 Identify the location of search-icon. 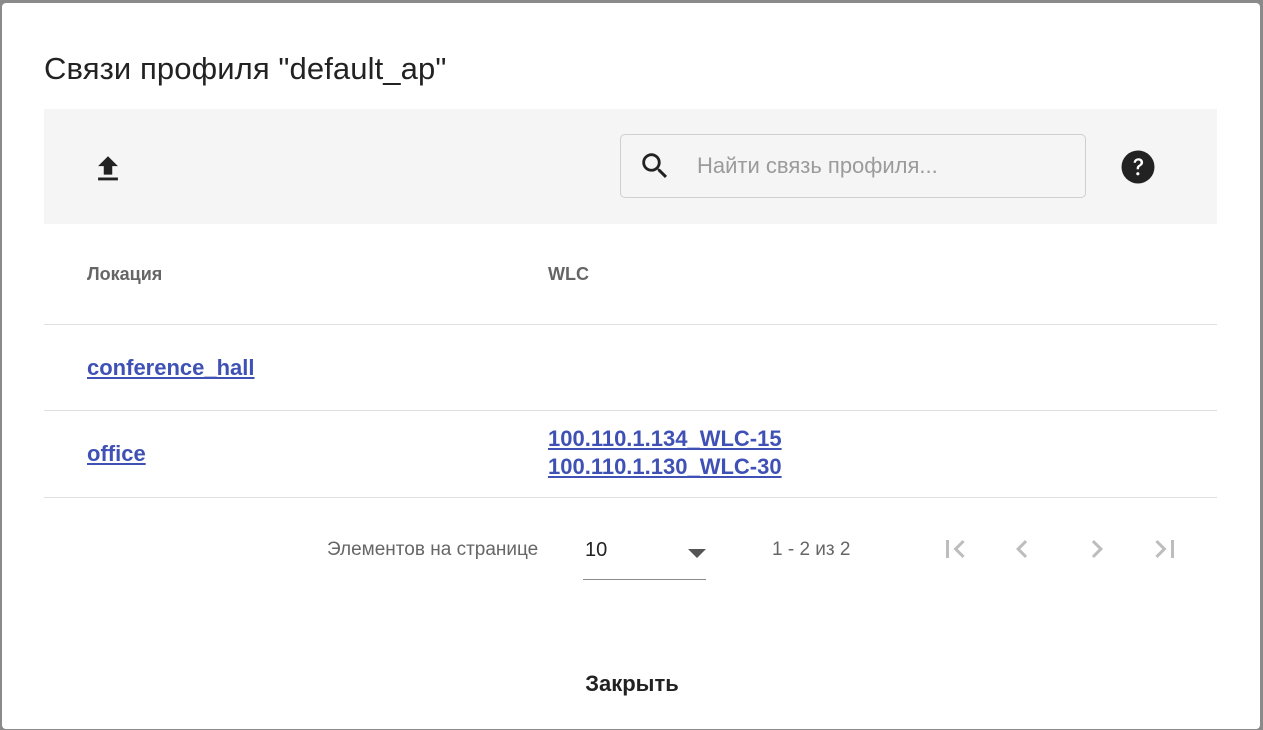
(655, 166).